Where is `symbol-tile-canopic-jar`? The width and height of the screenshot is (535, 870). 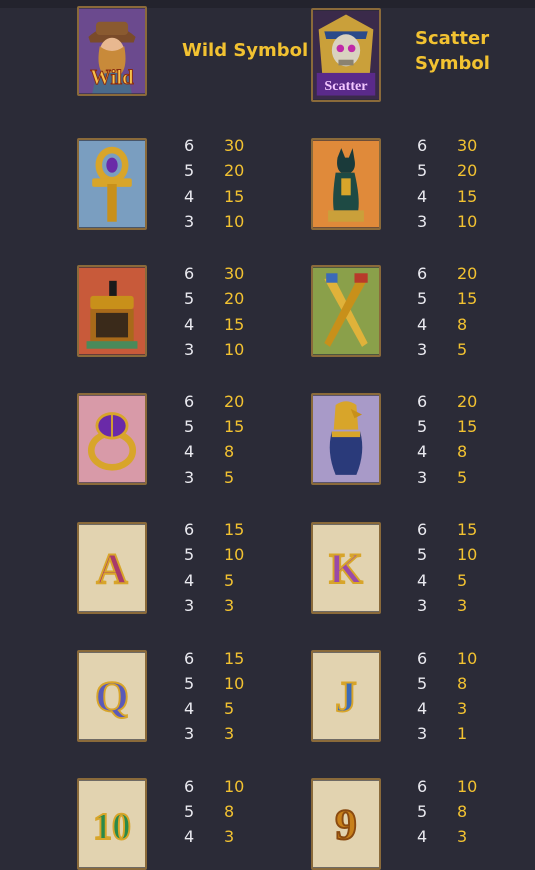
symbol-tile-canopic-jar is located at coordinates (346, 439).